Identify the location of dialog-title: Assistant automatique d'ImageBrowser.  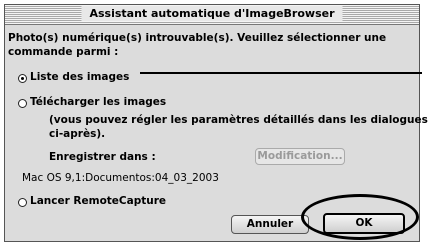
(212, 13).